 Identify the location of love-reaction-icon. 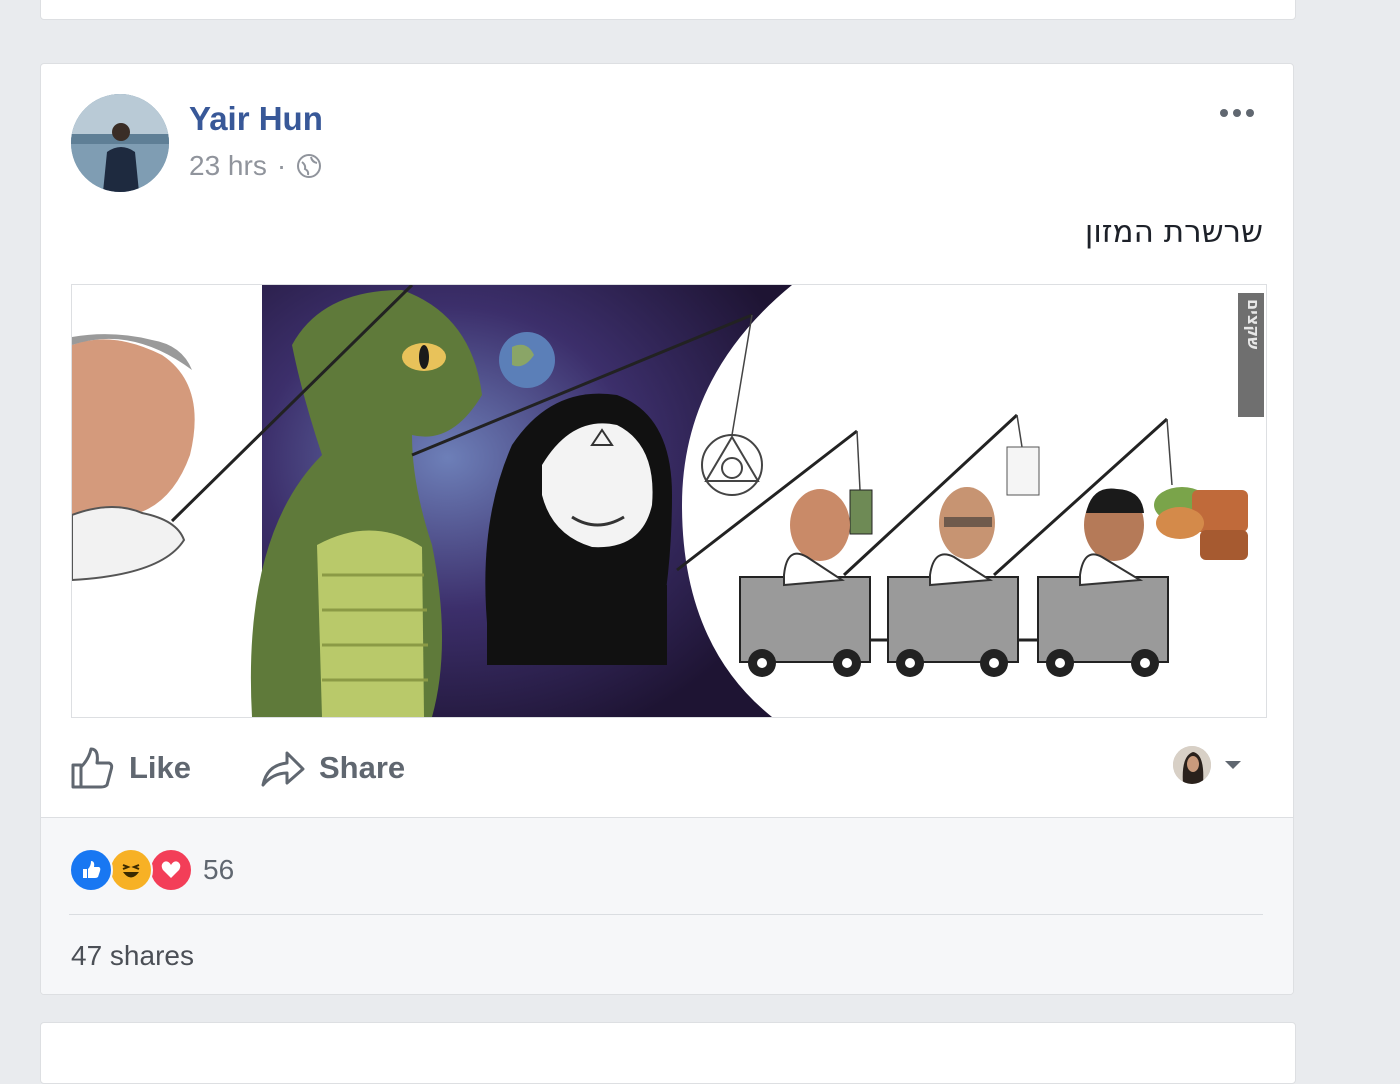
(171, 870).